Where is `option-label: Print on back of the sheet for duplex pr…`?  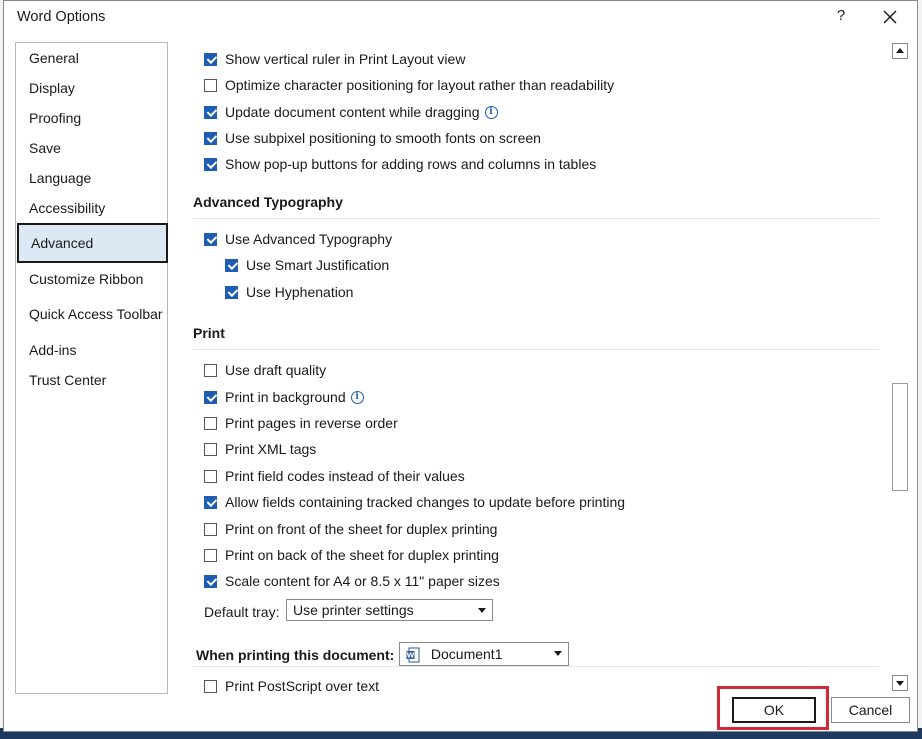
option-label: Print on back of the sheet for duplex pr… is located at coordinates (362, 555).